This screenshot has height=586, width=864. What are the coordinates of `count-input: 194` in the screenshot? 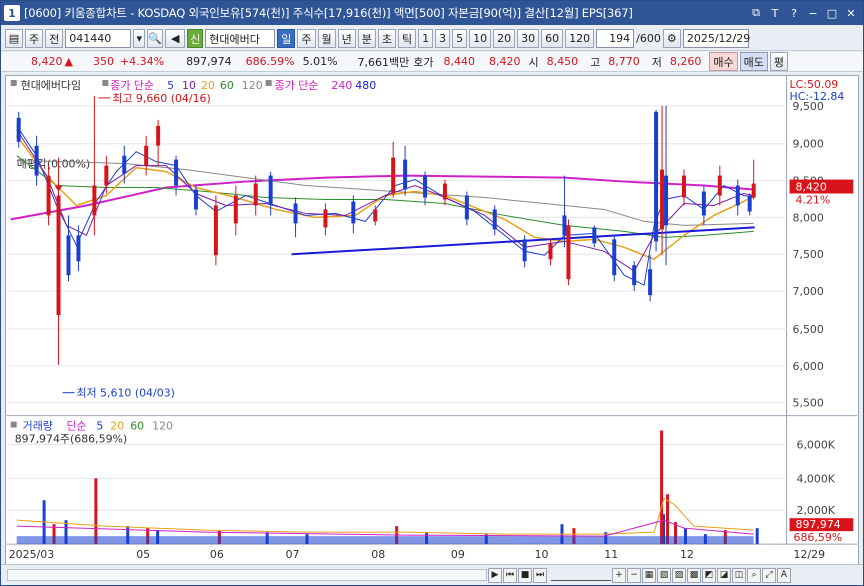 It's located at (615, 38).